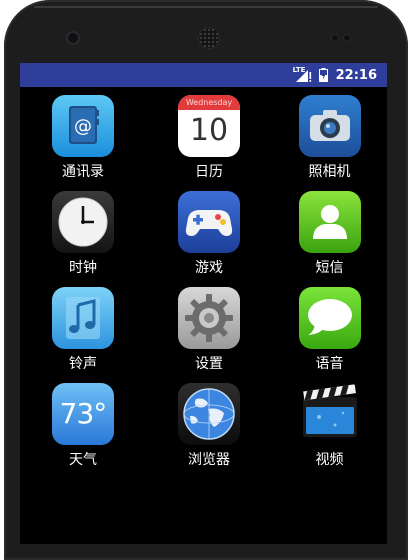  What do you see at coordinates (73, 38) in the screenshot?
I see `front-camera-icon` at bounding box center [73, 38].